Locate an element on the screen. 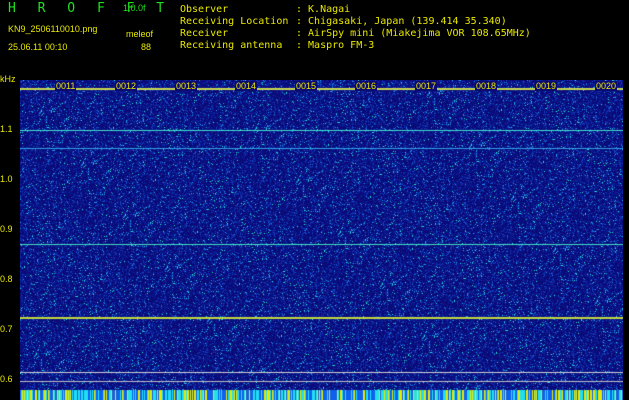 This screenshot has height=400, width=629. y-tick-0-7: 0.7 is located at coordinates (6, 329).